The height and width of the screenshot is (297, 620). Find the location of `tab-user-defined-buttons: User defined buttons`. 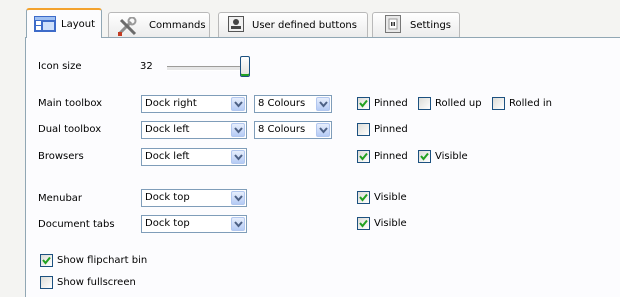

tab-user-defined-buttons: User defined buttons is located at coordinates (293, 24).